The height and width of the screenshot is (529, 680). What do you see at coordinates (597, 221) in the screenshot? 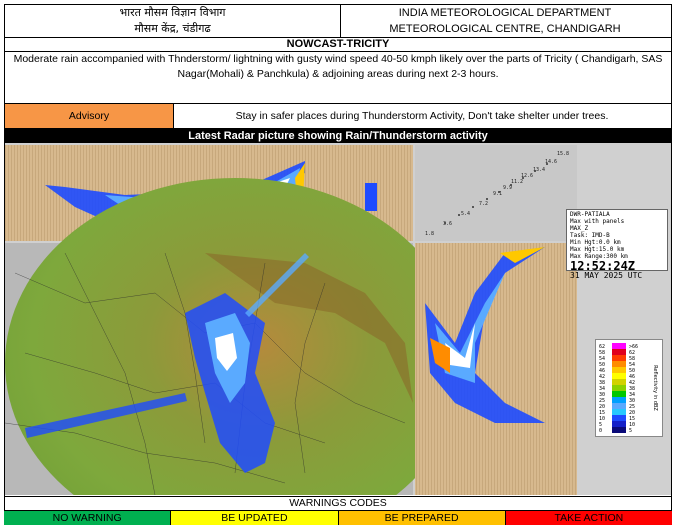
I see `product-name: Max with panels` at bounding box center [597, 221].